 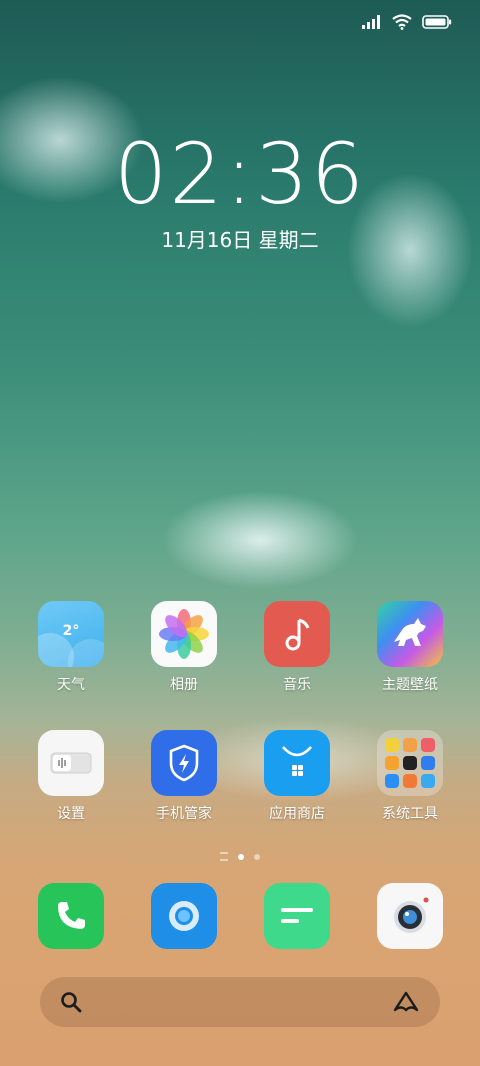 What do you see at coordinates (184, 685) in the screenshot?
I see `app-label: 相册` at bounding box center [184, 685].